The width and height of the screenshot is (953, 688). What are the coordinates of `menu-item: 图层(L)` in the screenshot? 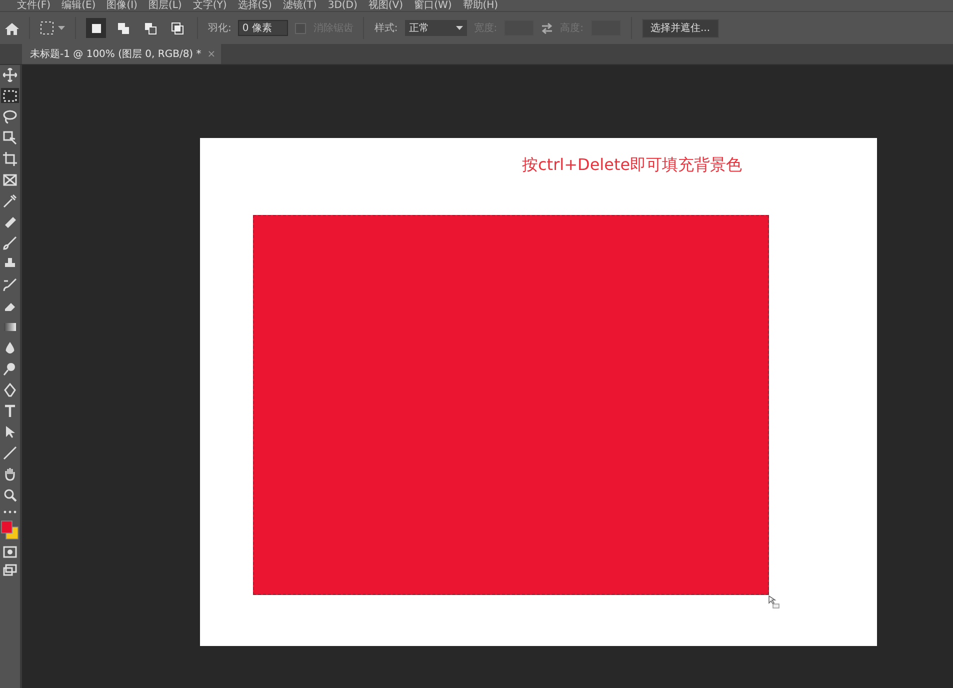 It's located at (165, 5).